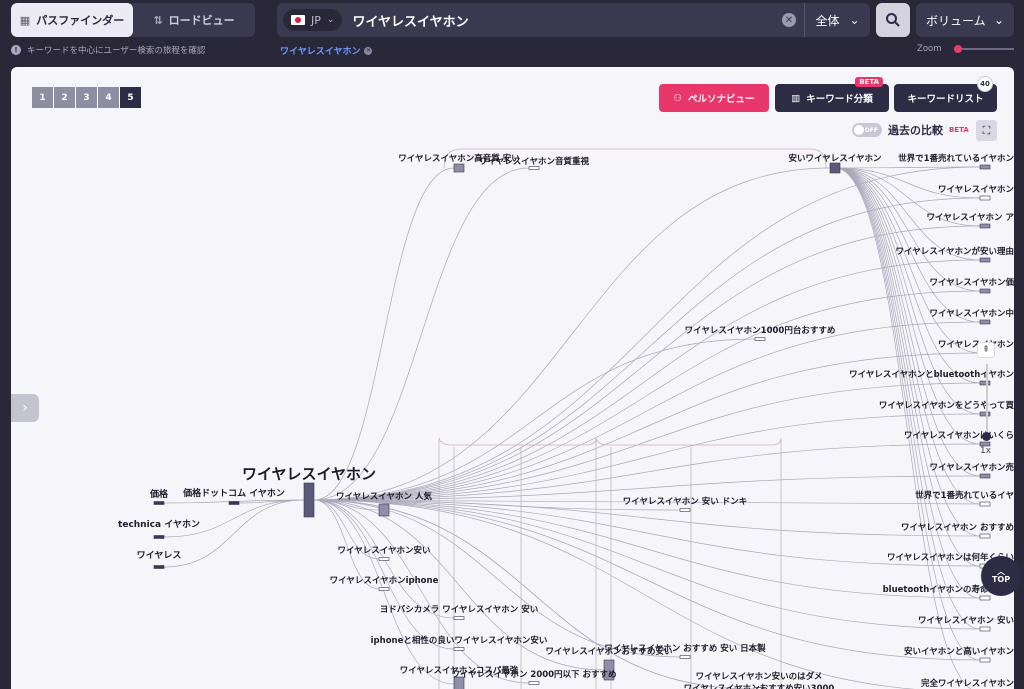  Describe the element at coordinates (789, 20) in the screenshot. I see `clear-icon: ✕` at that location.